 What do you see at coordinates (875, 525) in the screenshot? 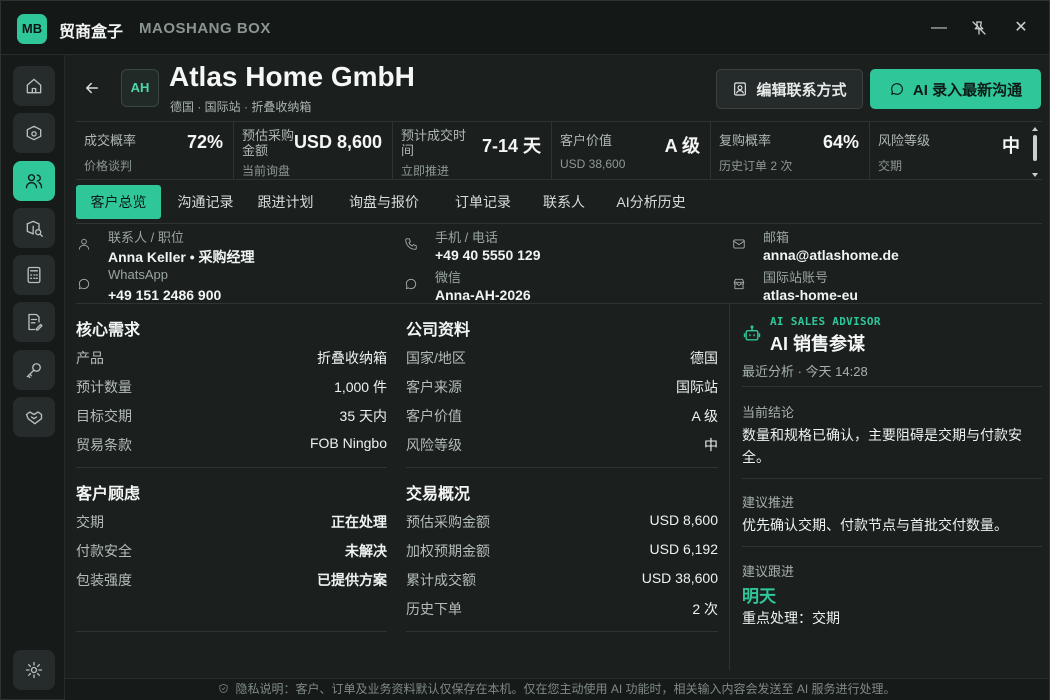
I see `ai-suggest: 优先确认交期、付款节点与首批交付数量。` at bounding box center [875, 525].